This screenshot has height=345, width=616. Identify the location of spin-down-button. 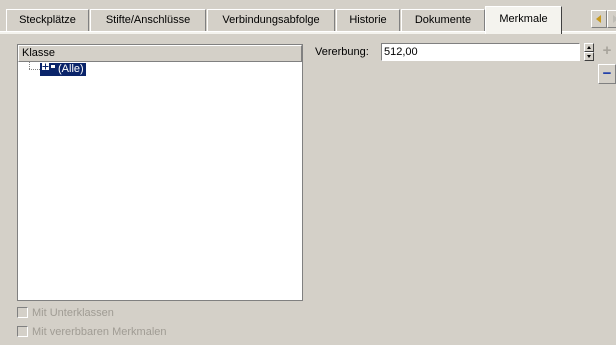
(589, 56).